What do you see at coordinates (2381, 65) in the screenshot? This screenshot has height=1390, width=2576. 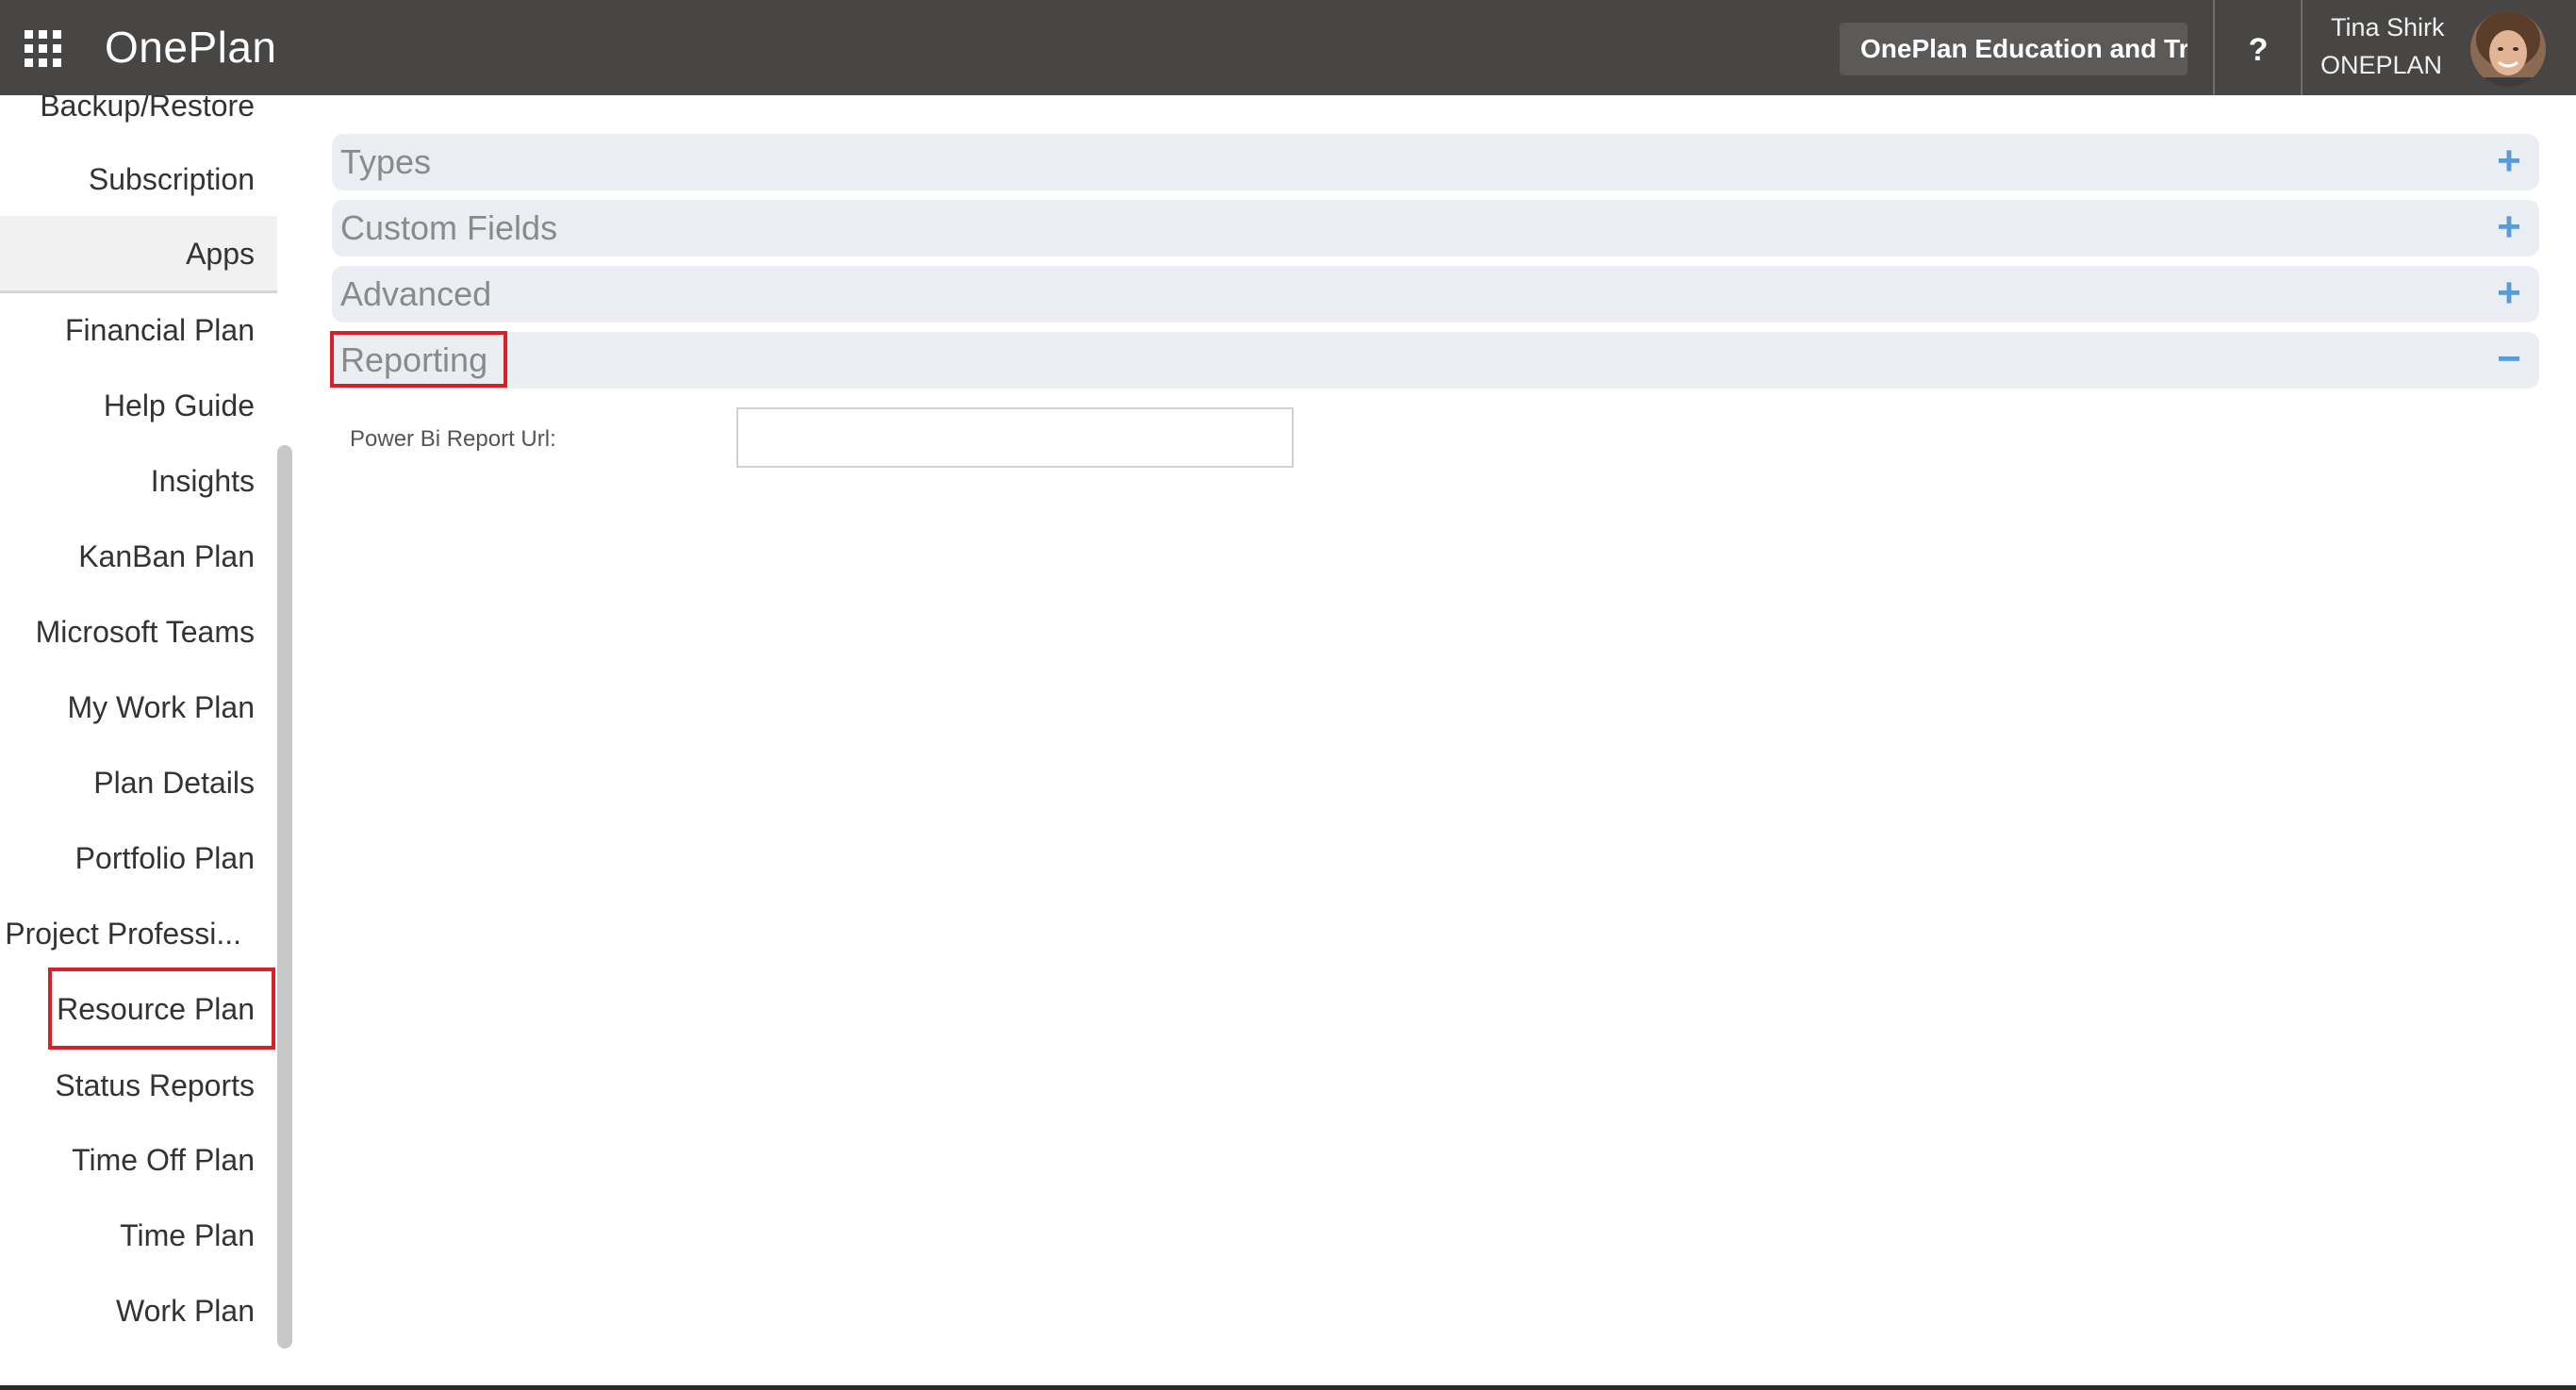 I see `user-organization: ONEPLAN` at bounding box center [2381, 65].